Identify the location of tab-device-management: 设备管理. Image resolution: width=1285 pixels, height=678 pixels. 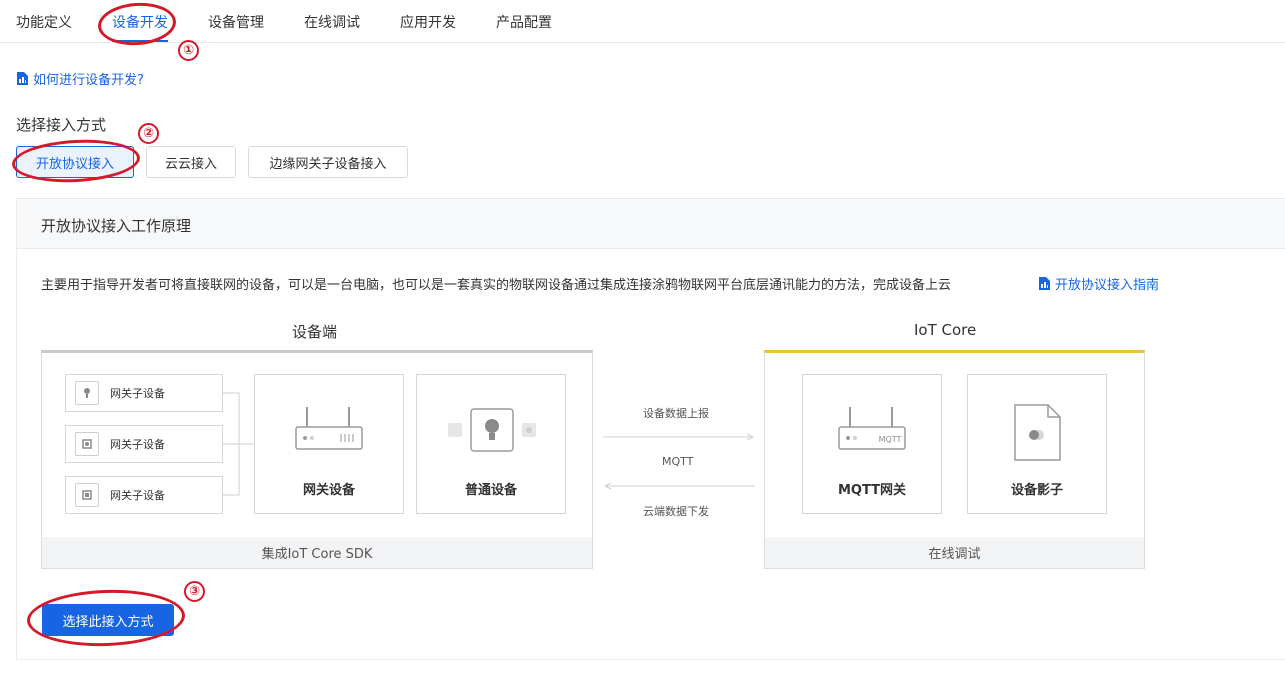
(236, 22).